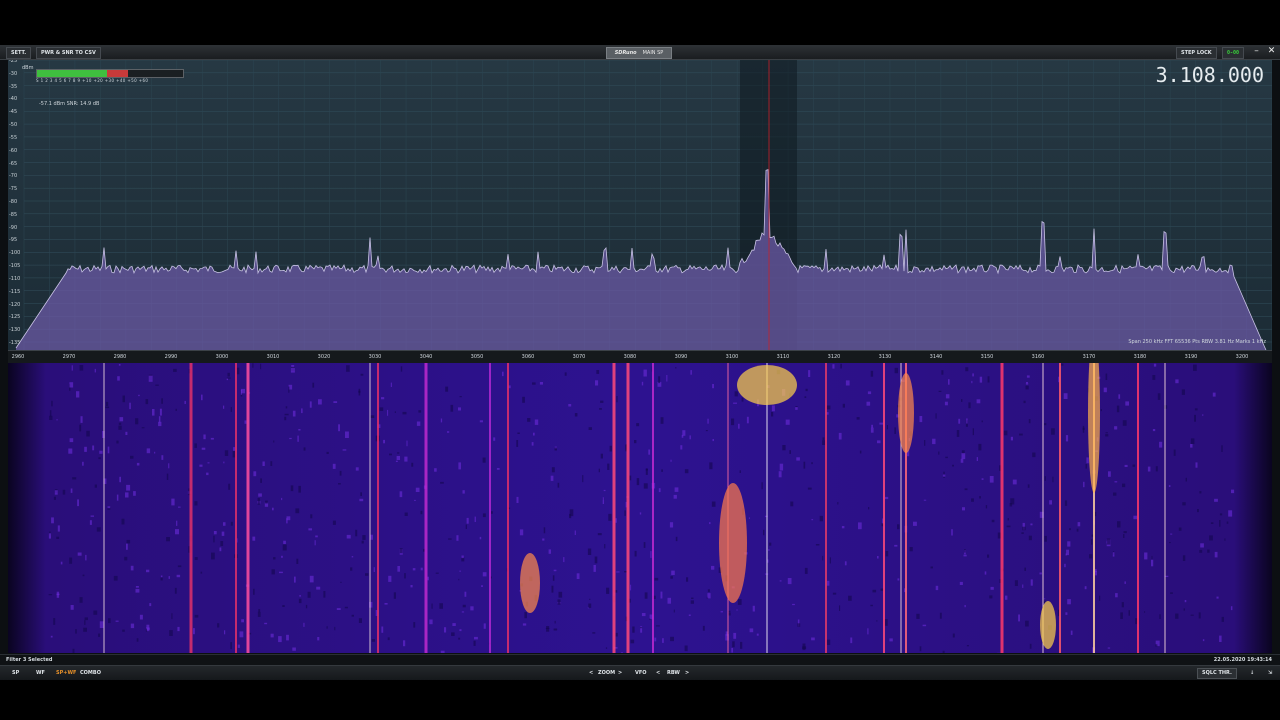 The width and height of the screenshot is (1280, 720). Describe the element at coordinates (90, 673) in the screenshot. I see `mode-combo-button: COMBO` at that location.